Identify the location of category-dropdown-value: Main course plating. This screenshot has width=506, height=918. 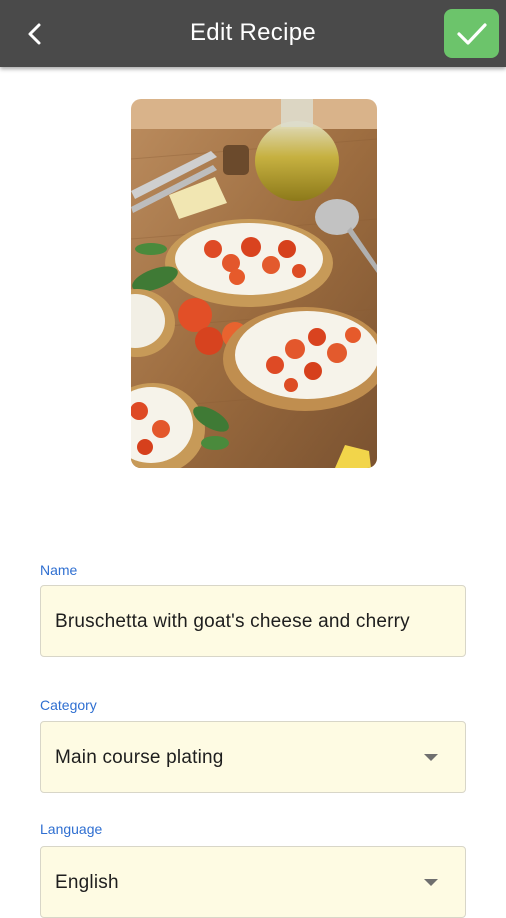
(139, 757).